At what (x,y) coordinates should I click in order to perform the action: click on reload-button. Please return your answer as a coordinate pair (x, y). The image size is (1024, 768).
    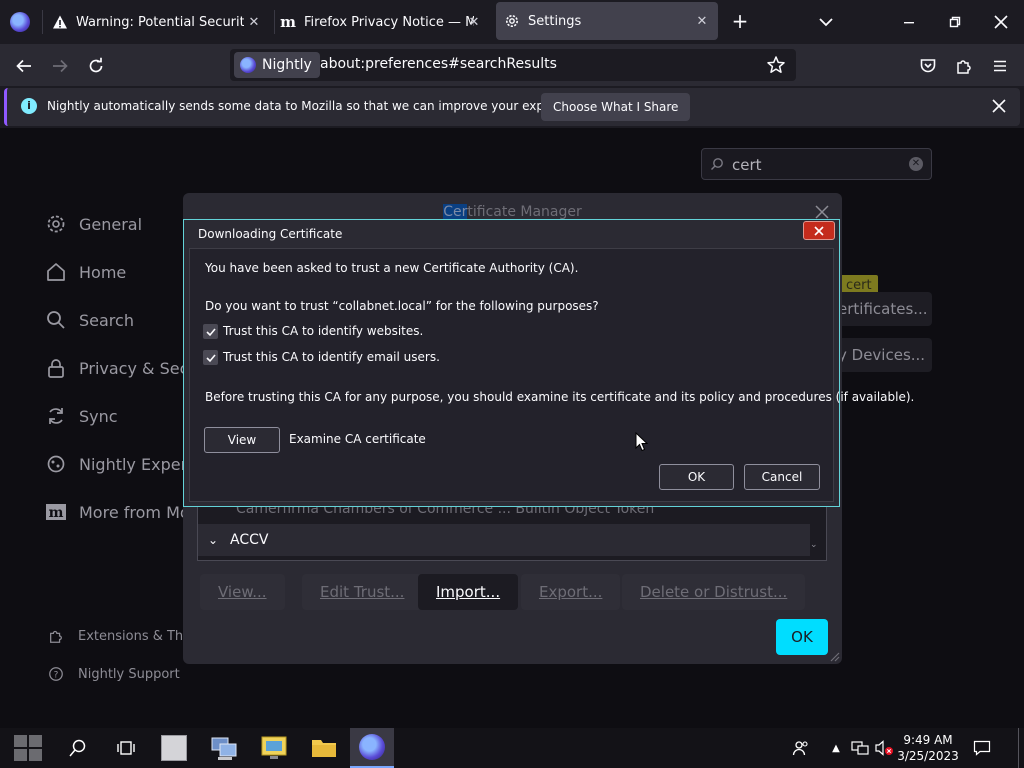
    Looking at the image, I should click on (96, 66).